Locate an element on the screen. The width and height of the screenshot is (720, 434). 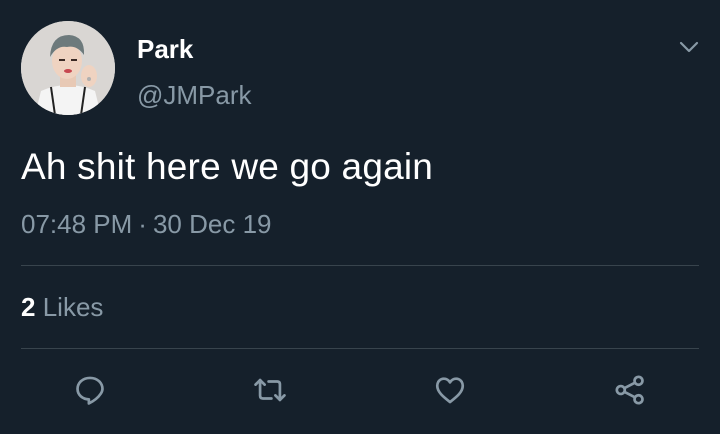
like-button is located at coordinates (450, 390).